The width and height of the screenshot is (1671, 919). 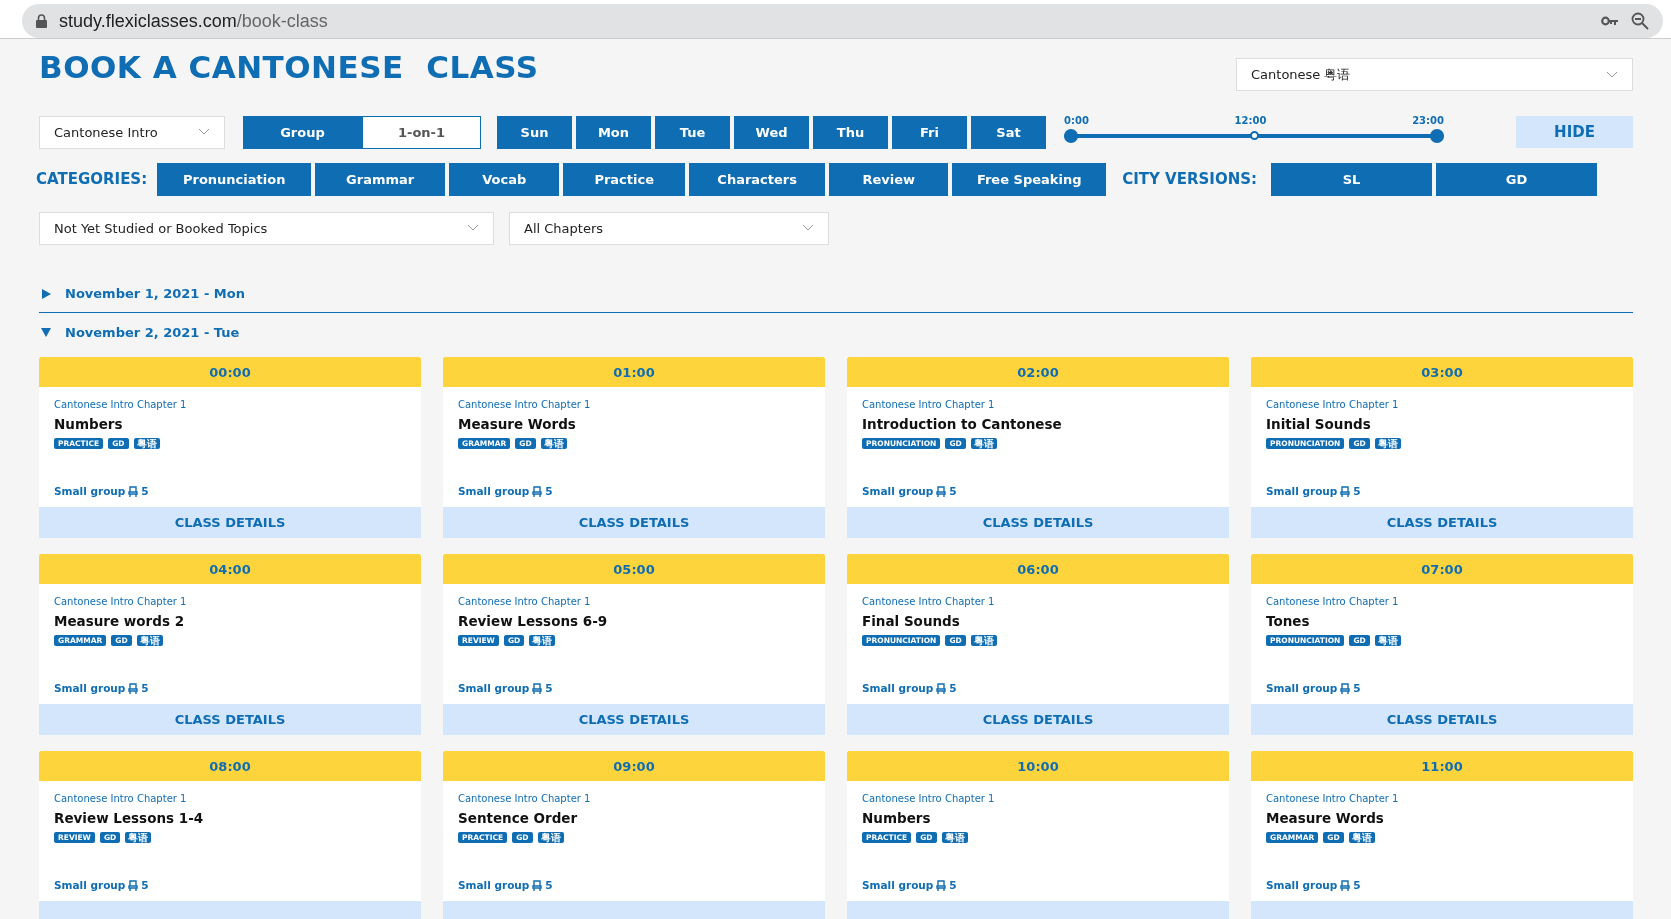 I want to click on day-button: Mon, so click(x=613, y=132).